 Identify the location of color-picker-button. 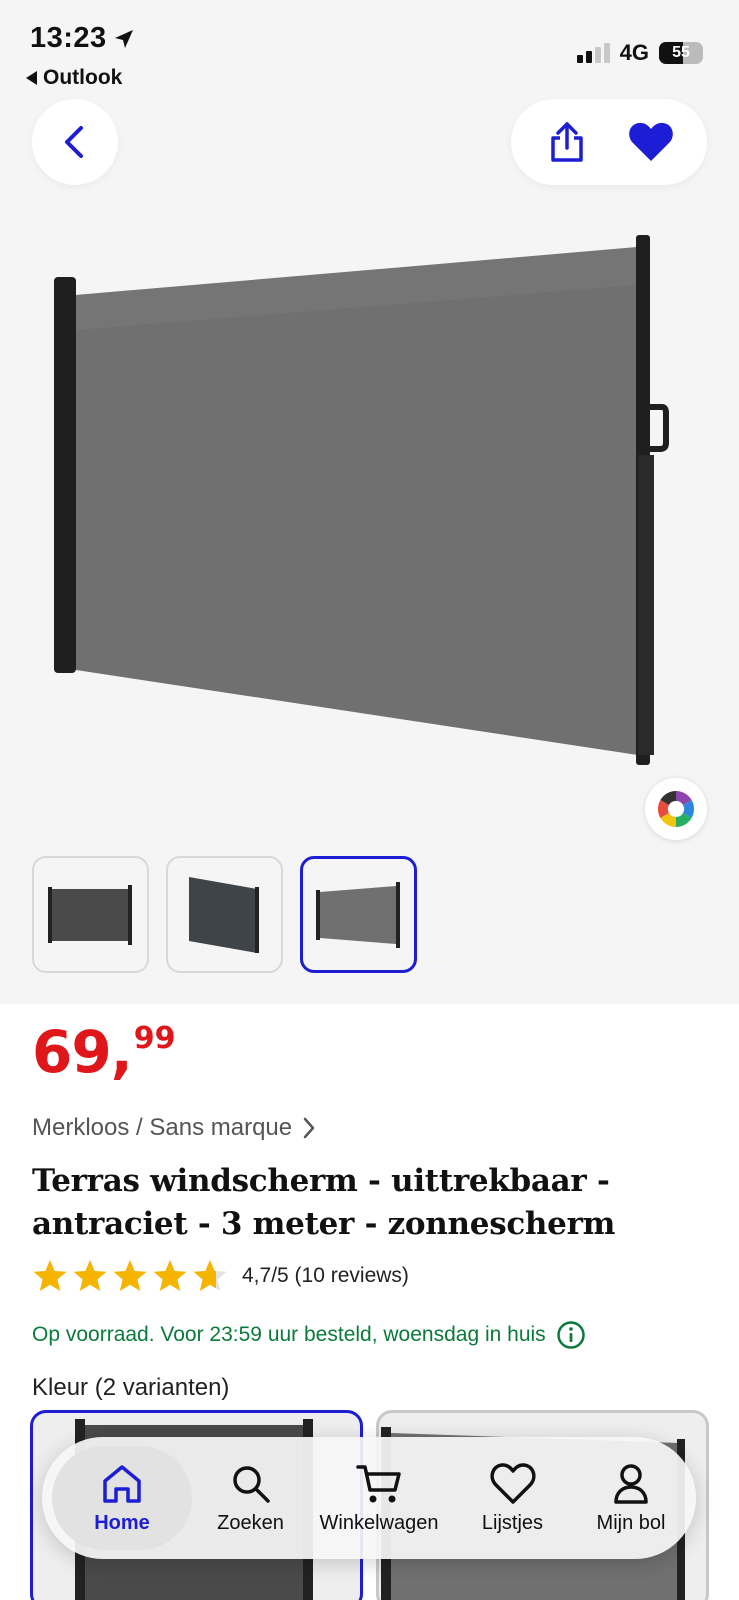
(676, 809).